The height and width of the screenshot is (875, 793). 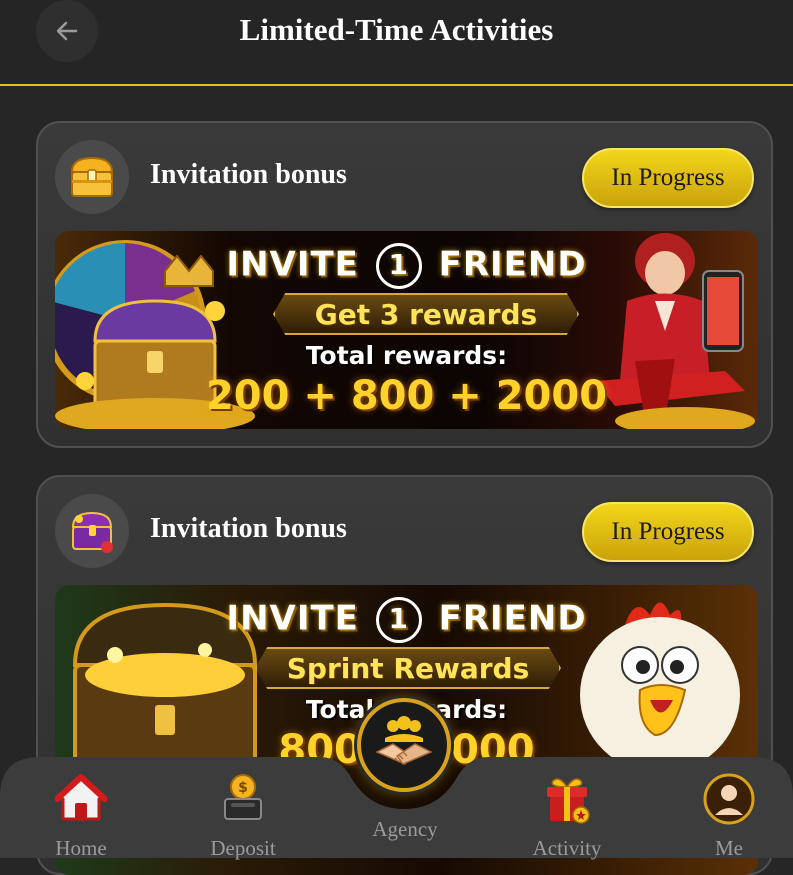 What do you see at coordinates (406, 355) in the screenshot?
I see `total-rewards-label: Total rewards:` at bounding box center [406, 355].